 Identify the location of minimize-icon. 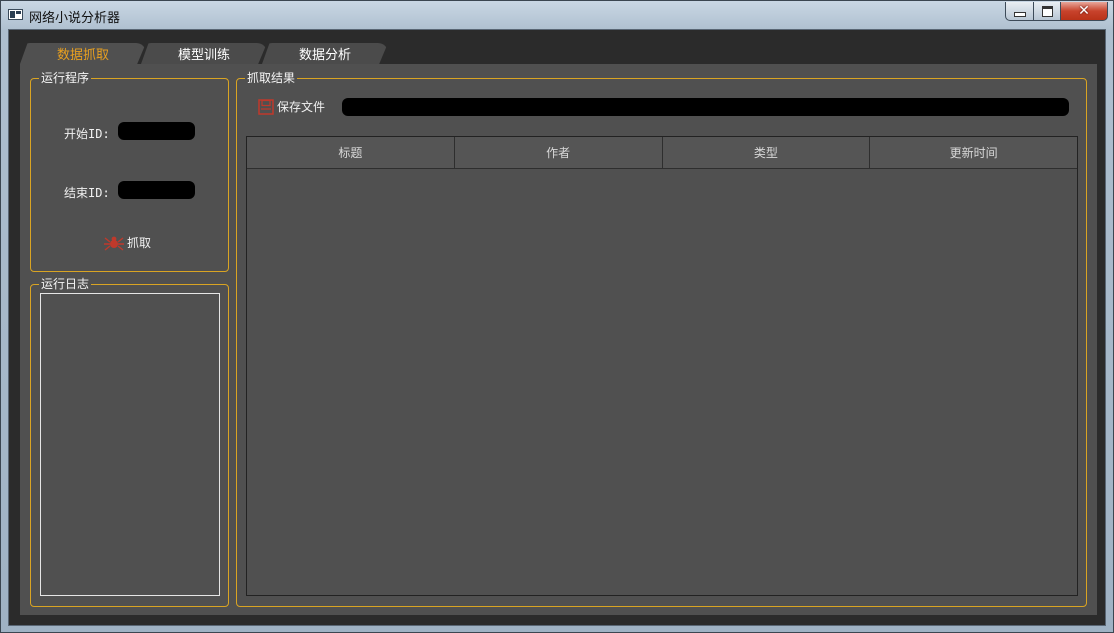
(1019, 14).